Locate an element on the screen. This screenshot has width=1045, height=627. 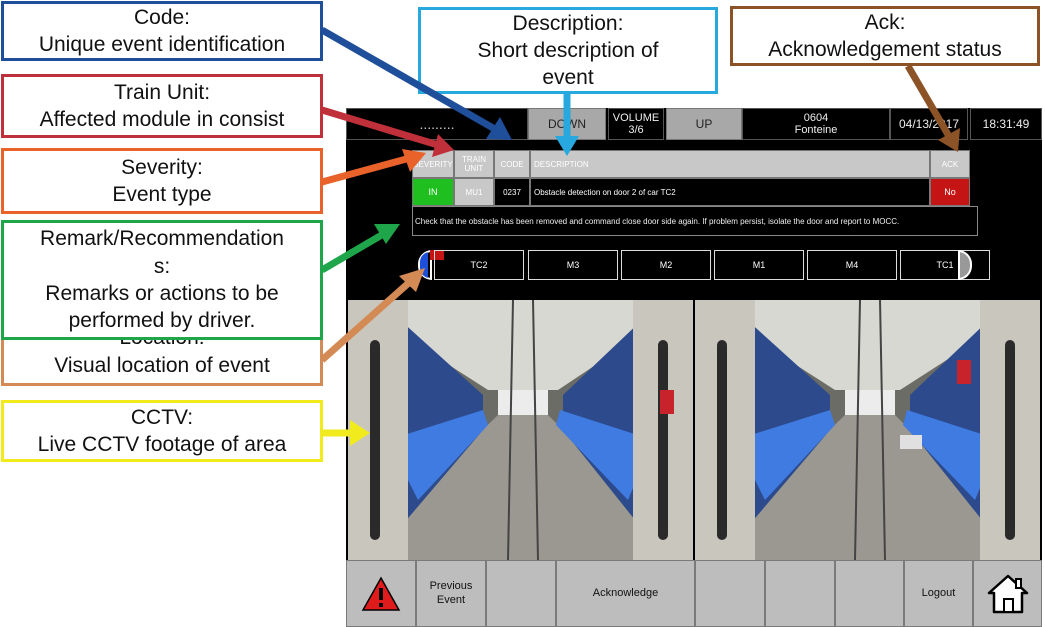
home-icon is located at coordinates (1007, 593).